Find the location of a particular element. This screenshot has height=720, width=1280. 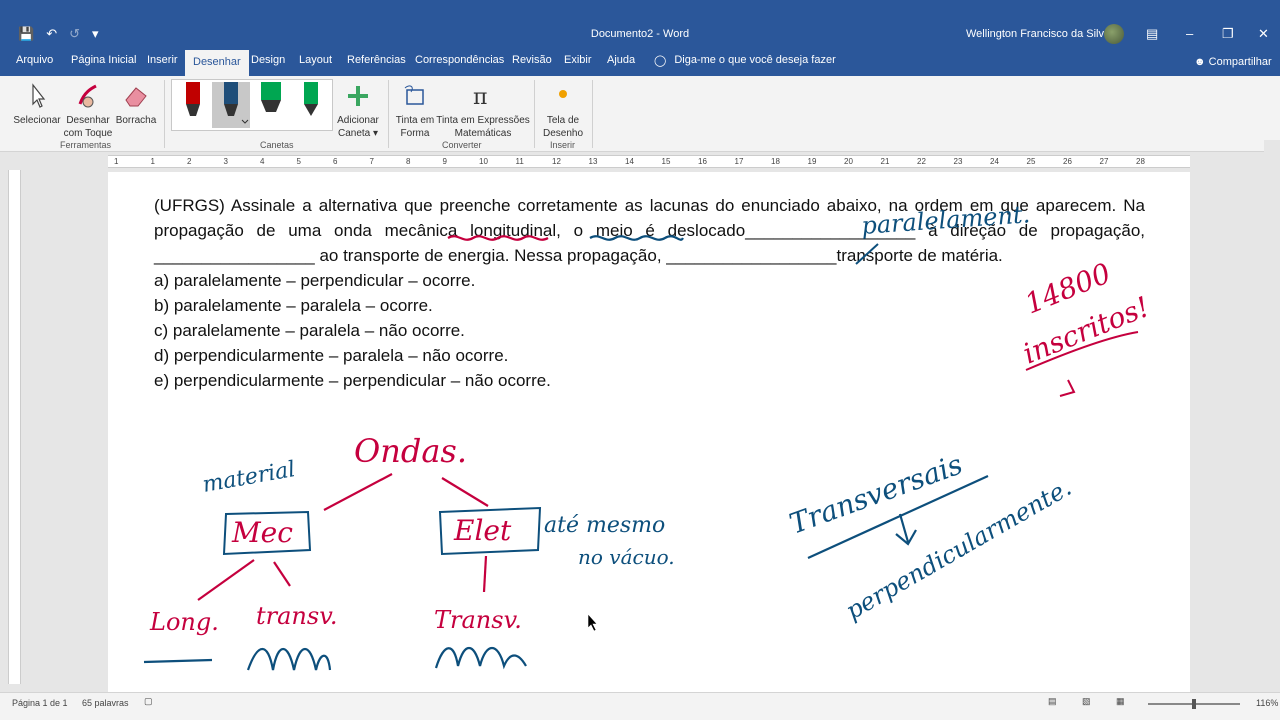

option-b: b) paralelamente – paralela – ocorre. is located at coordinates (649, 305).